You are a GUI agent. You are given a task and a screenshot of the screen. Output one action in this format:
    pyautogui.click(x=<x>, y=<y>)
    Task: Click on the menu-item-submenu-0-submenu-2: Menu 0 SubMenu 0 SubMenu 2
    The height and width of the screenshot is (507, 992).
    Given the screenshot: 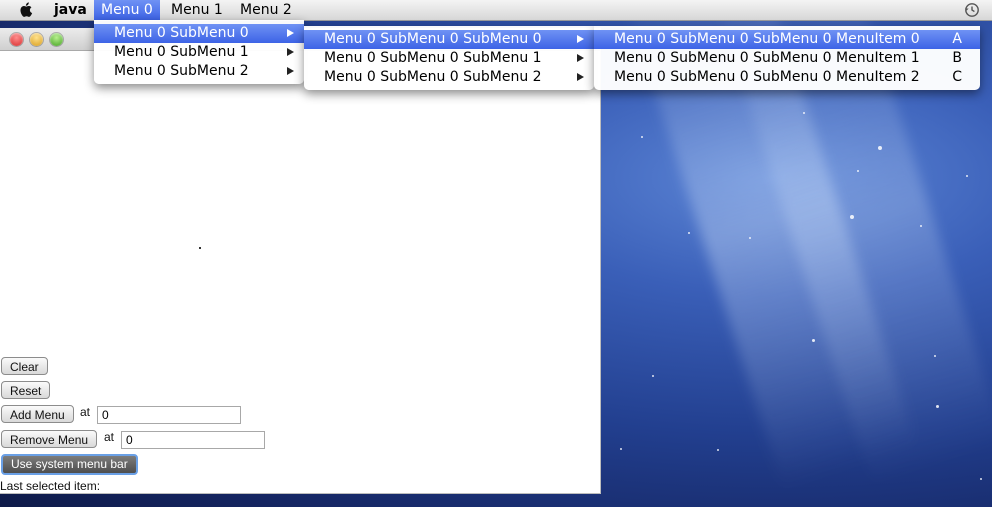 What is the action you would take?
    pyautogui.click(x=449, y=77)
    